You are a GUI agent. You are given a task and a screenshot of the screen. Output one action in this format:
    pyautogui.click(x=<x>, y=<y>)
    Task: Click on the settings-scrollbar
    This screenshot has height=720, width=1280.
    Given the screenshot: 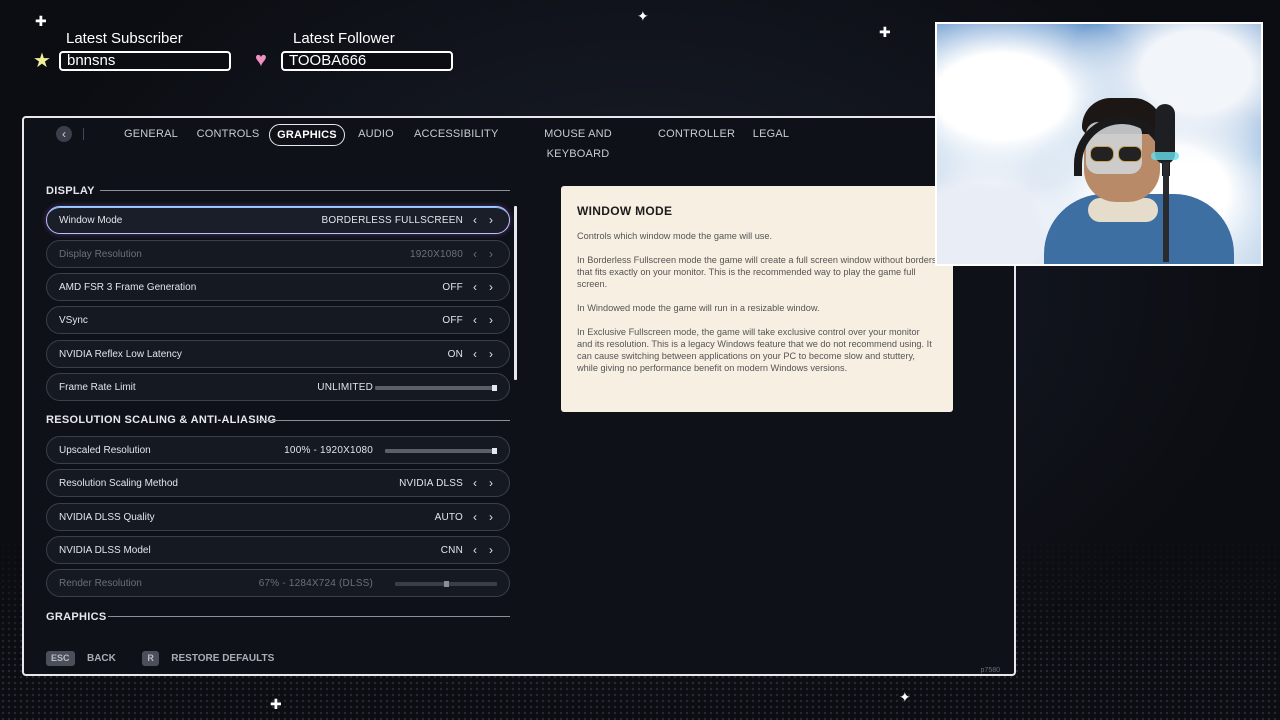 What is the action you would take?
    pyautogui.click(x=515, y=293)
    